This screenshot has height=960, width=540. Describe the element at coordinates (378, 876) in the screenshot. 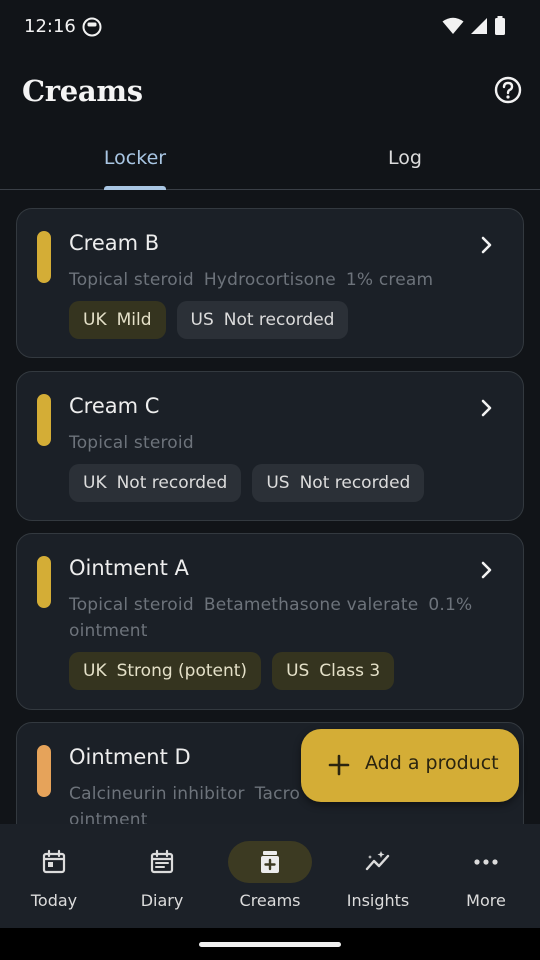

I see `nav-insights: Insights` at that location.